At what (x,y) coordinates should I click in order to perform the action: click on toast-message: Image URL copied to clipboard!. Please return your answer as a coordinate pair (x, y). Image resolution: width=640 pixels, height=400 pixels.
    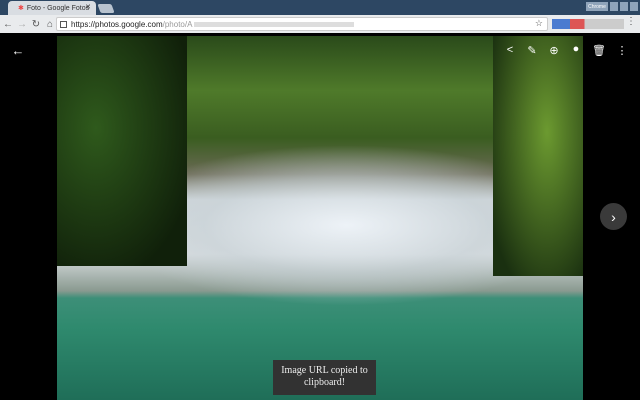
    Looking at the image, I should click on (324, 376).